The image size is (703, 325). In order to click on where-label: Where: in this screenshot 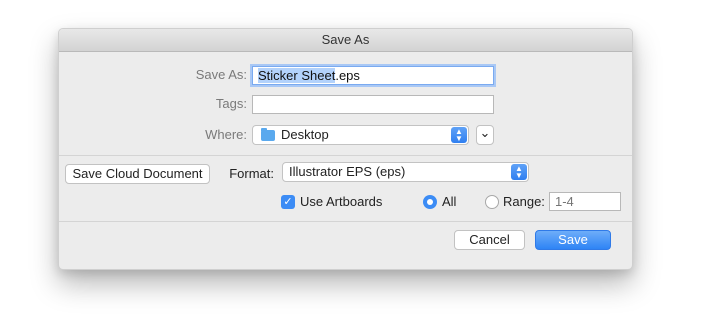, I will do `click(226, 134)`.